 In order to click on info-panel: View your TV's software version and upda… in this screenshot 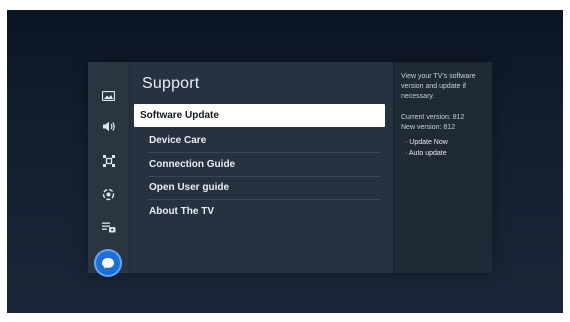, I will do `click(442, 167)`.